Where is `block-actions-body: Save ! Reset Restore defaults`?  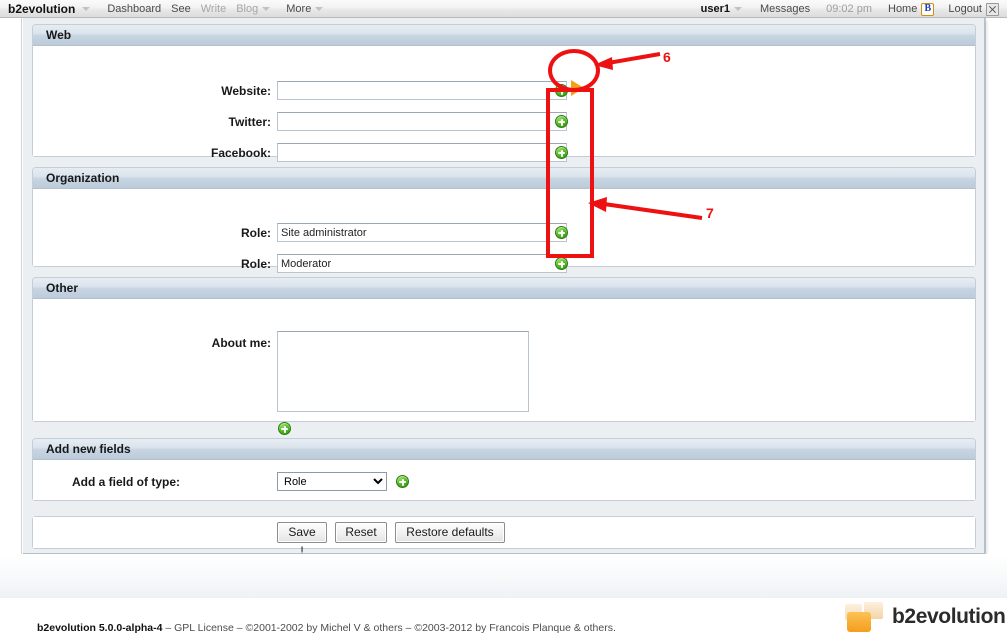 block-actions-body: Save ! Reset Restore defaults is located at coordinates (504, 537).